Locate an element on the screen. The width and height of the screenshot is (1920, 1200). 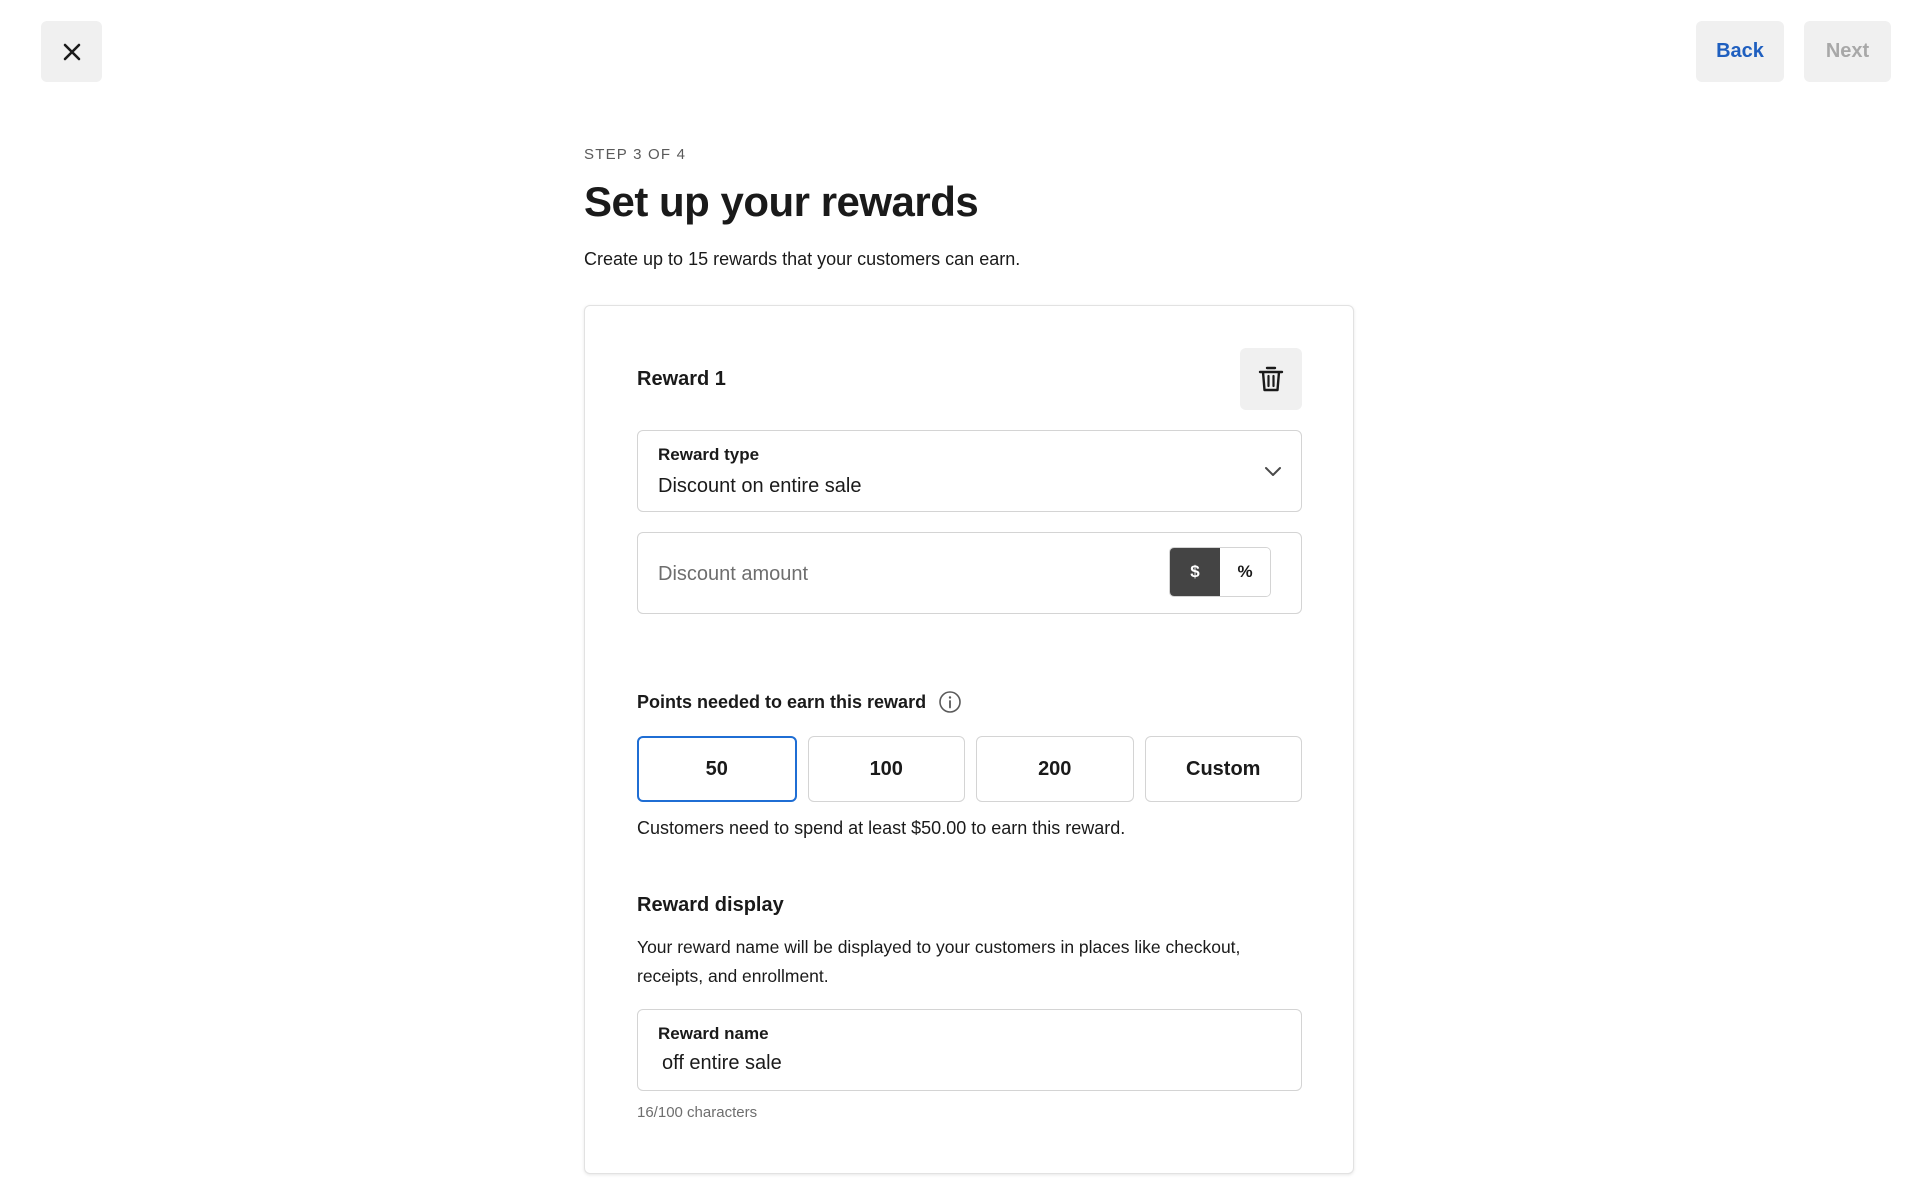
info-icon is located at coordinates (950, 702).